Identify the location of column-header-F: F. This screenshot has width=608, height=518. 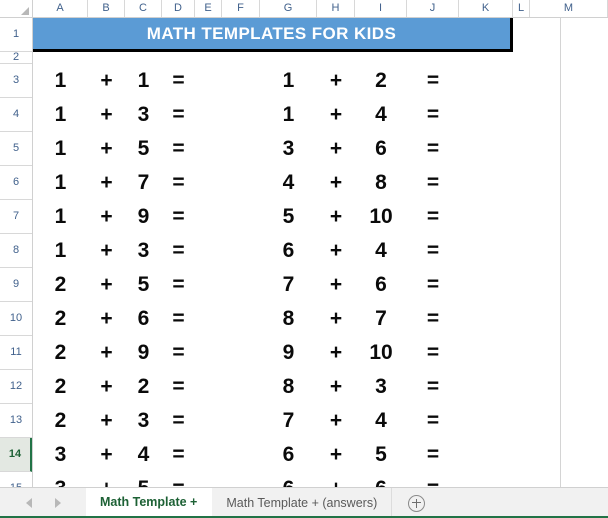
(241, 8).